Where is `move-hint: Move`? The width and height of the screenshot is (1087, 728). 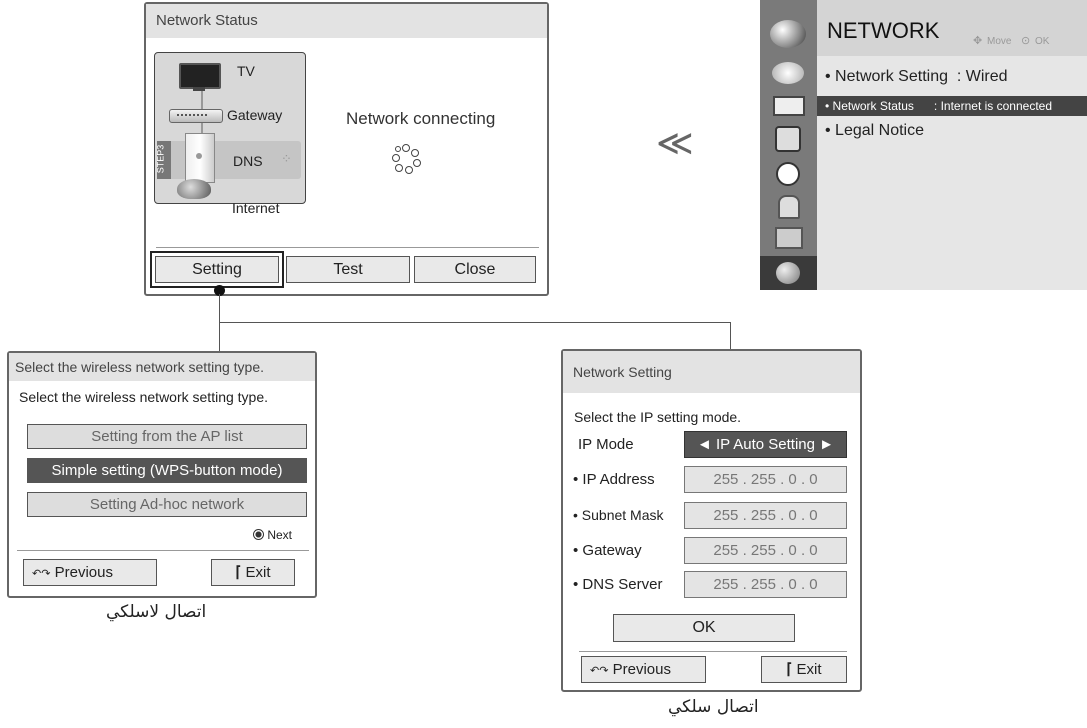 move-hint: Move is located at coordinates (999, 41).